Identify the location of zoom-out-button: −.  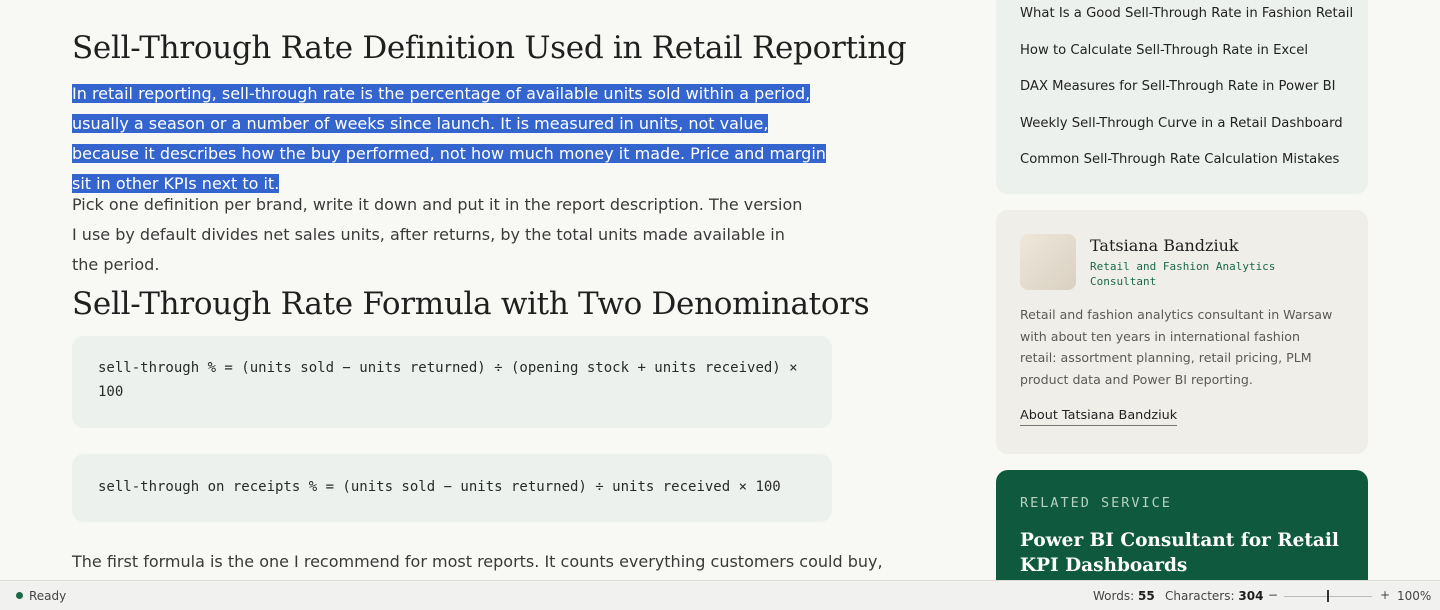
(1273, 595).